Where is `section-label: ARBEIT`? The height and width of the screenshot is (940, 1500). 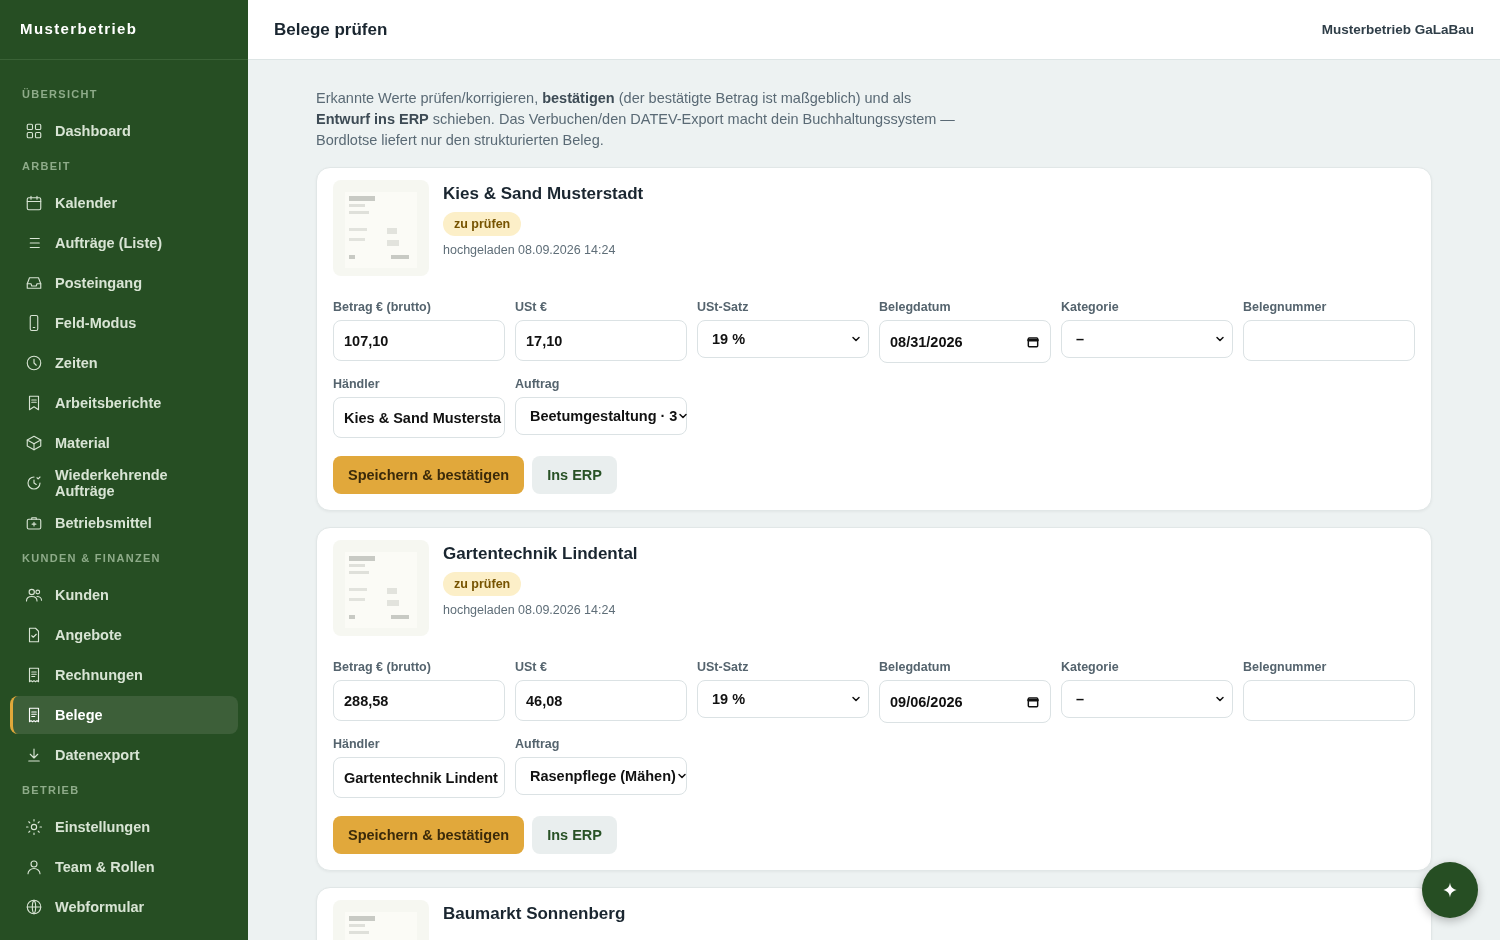 section-label: ARBEIT is located at coordinates (46, 166).